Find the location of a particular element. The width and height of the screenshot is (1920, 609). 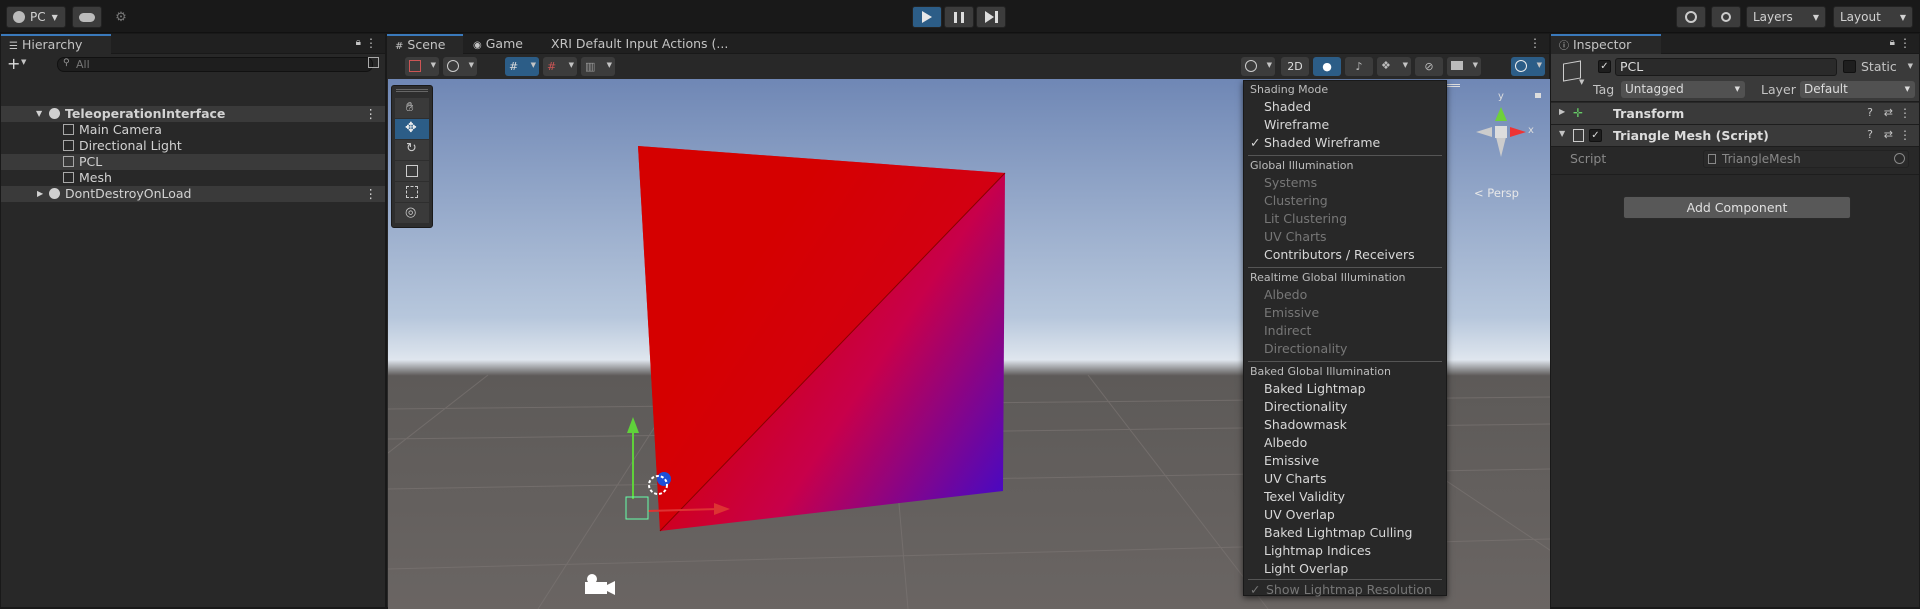

menu-item-shaded-wireframe: ✓ Shaded Wireframe is located at coordinates (1345, 143).